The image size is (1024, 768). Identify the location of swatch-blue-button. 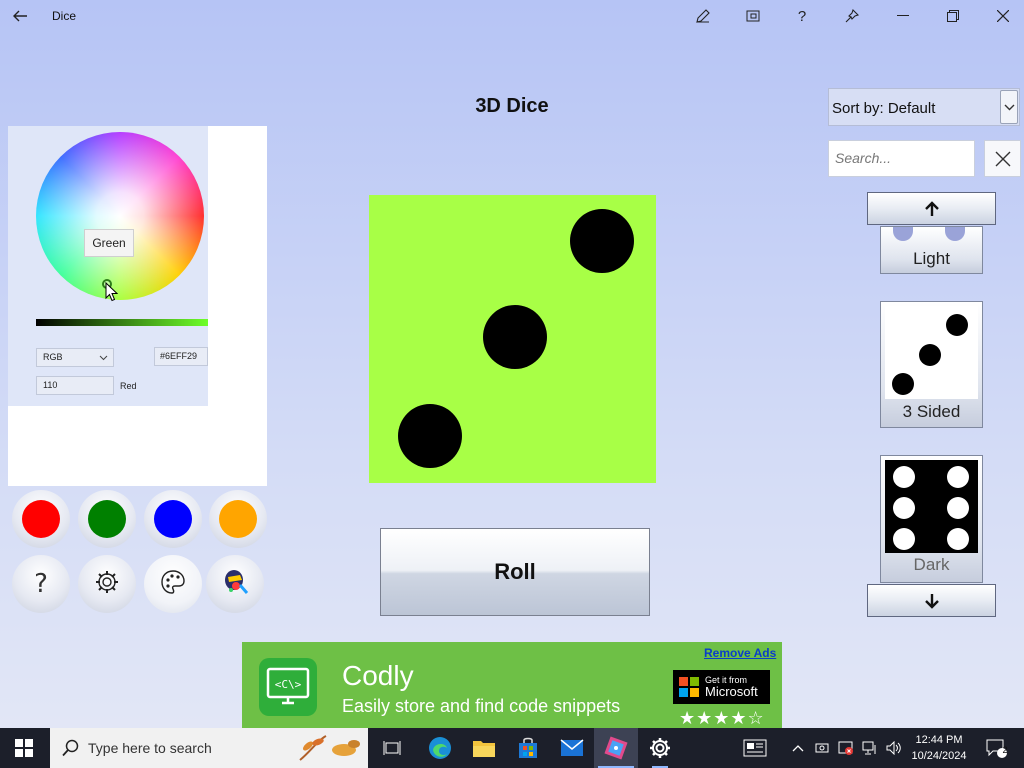
(173, 519).